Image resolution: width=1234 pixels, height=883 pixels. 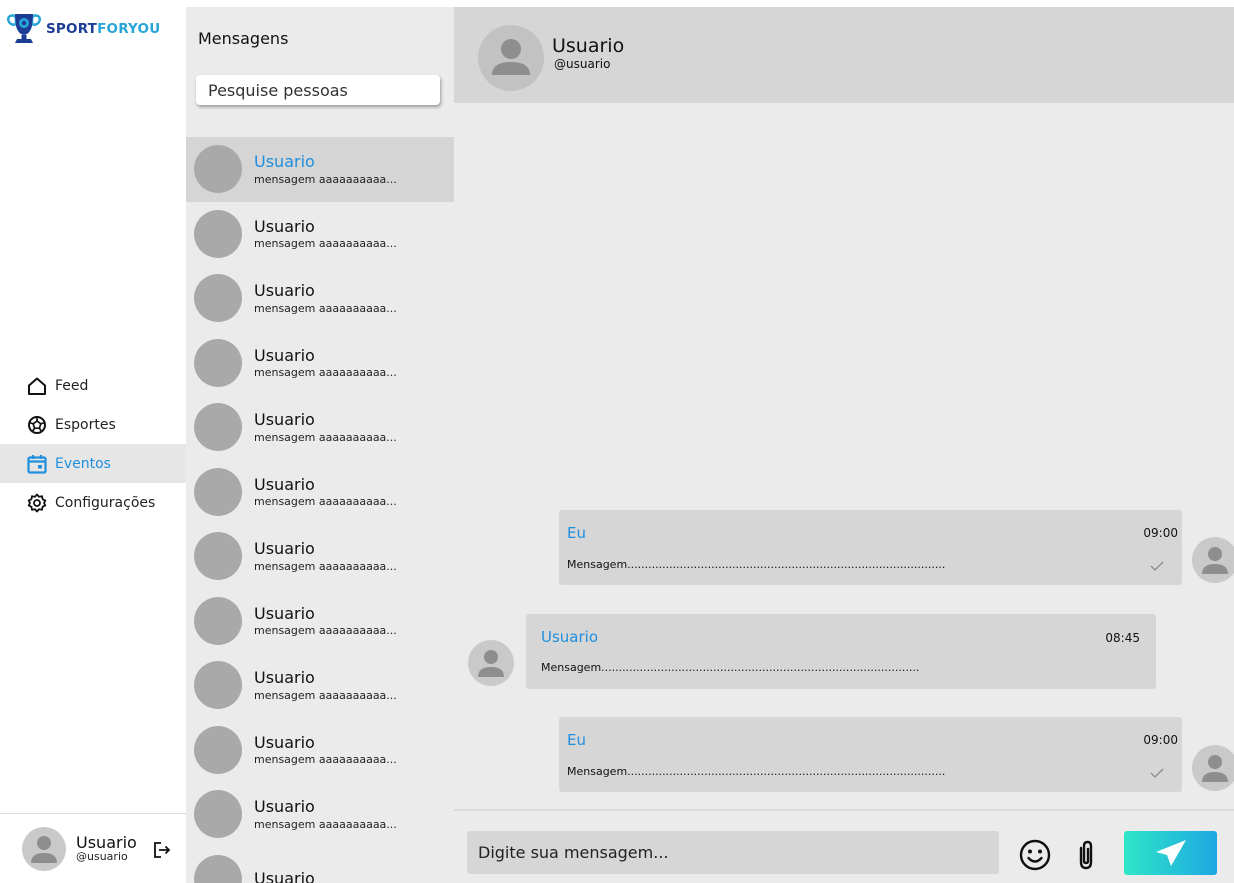 I want to click on conversation-text: Usuario, so click(x=284, y=875).